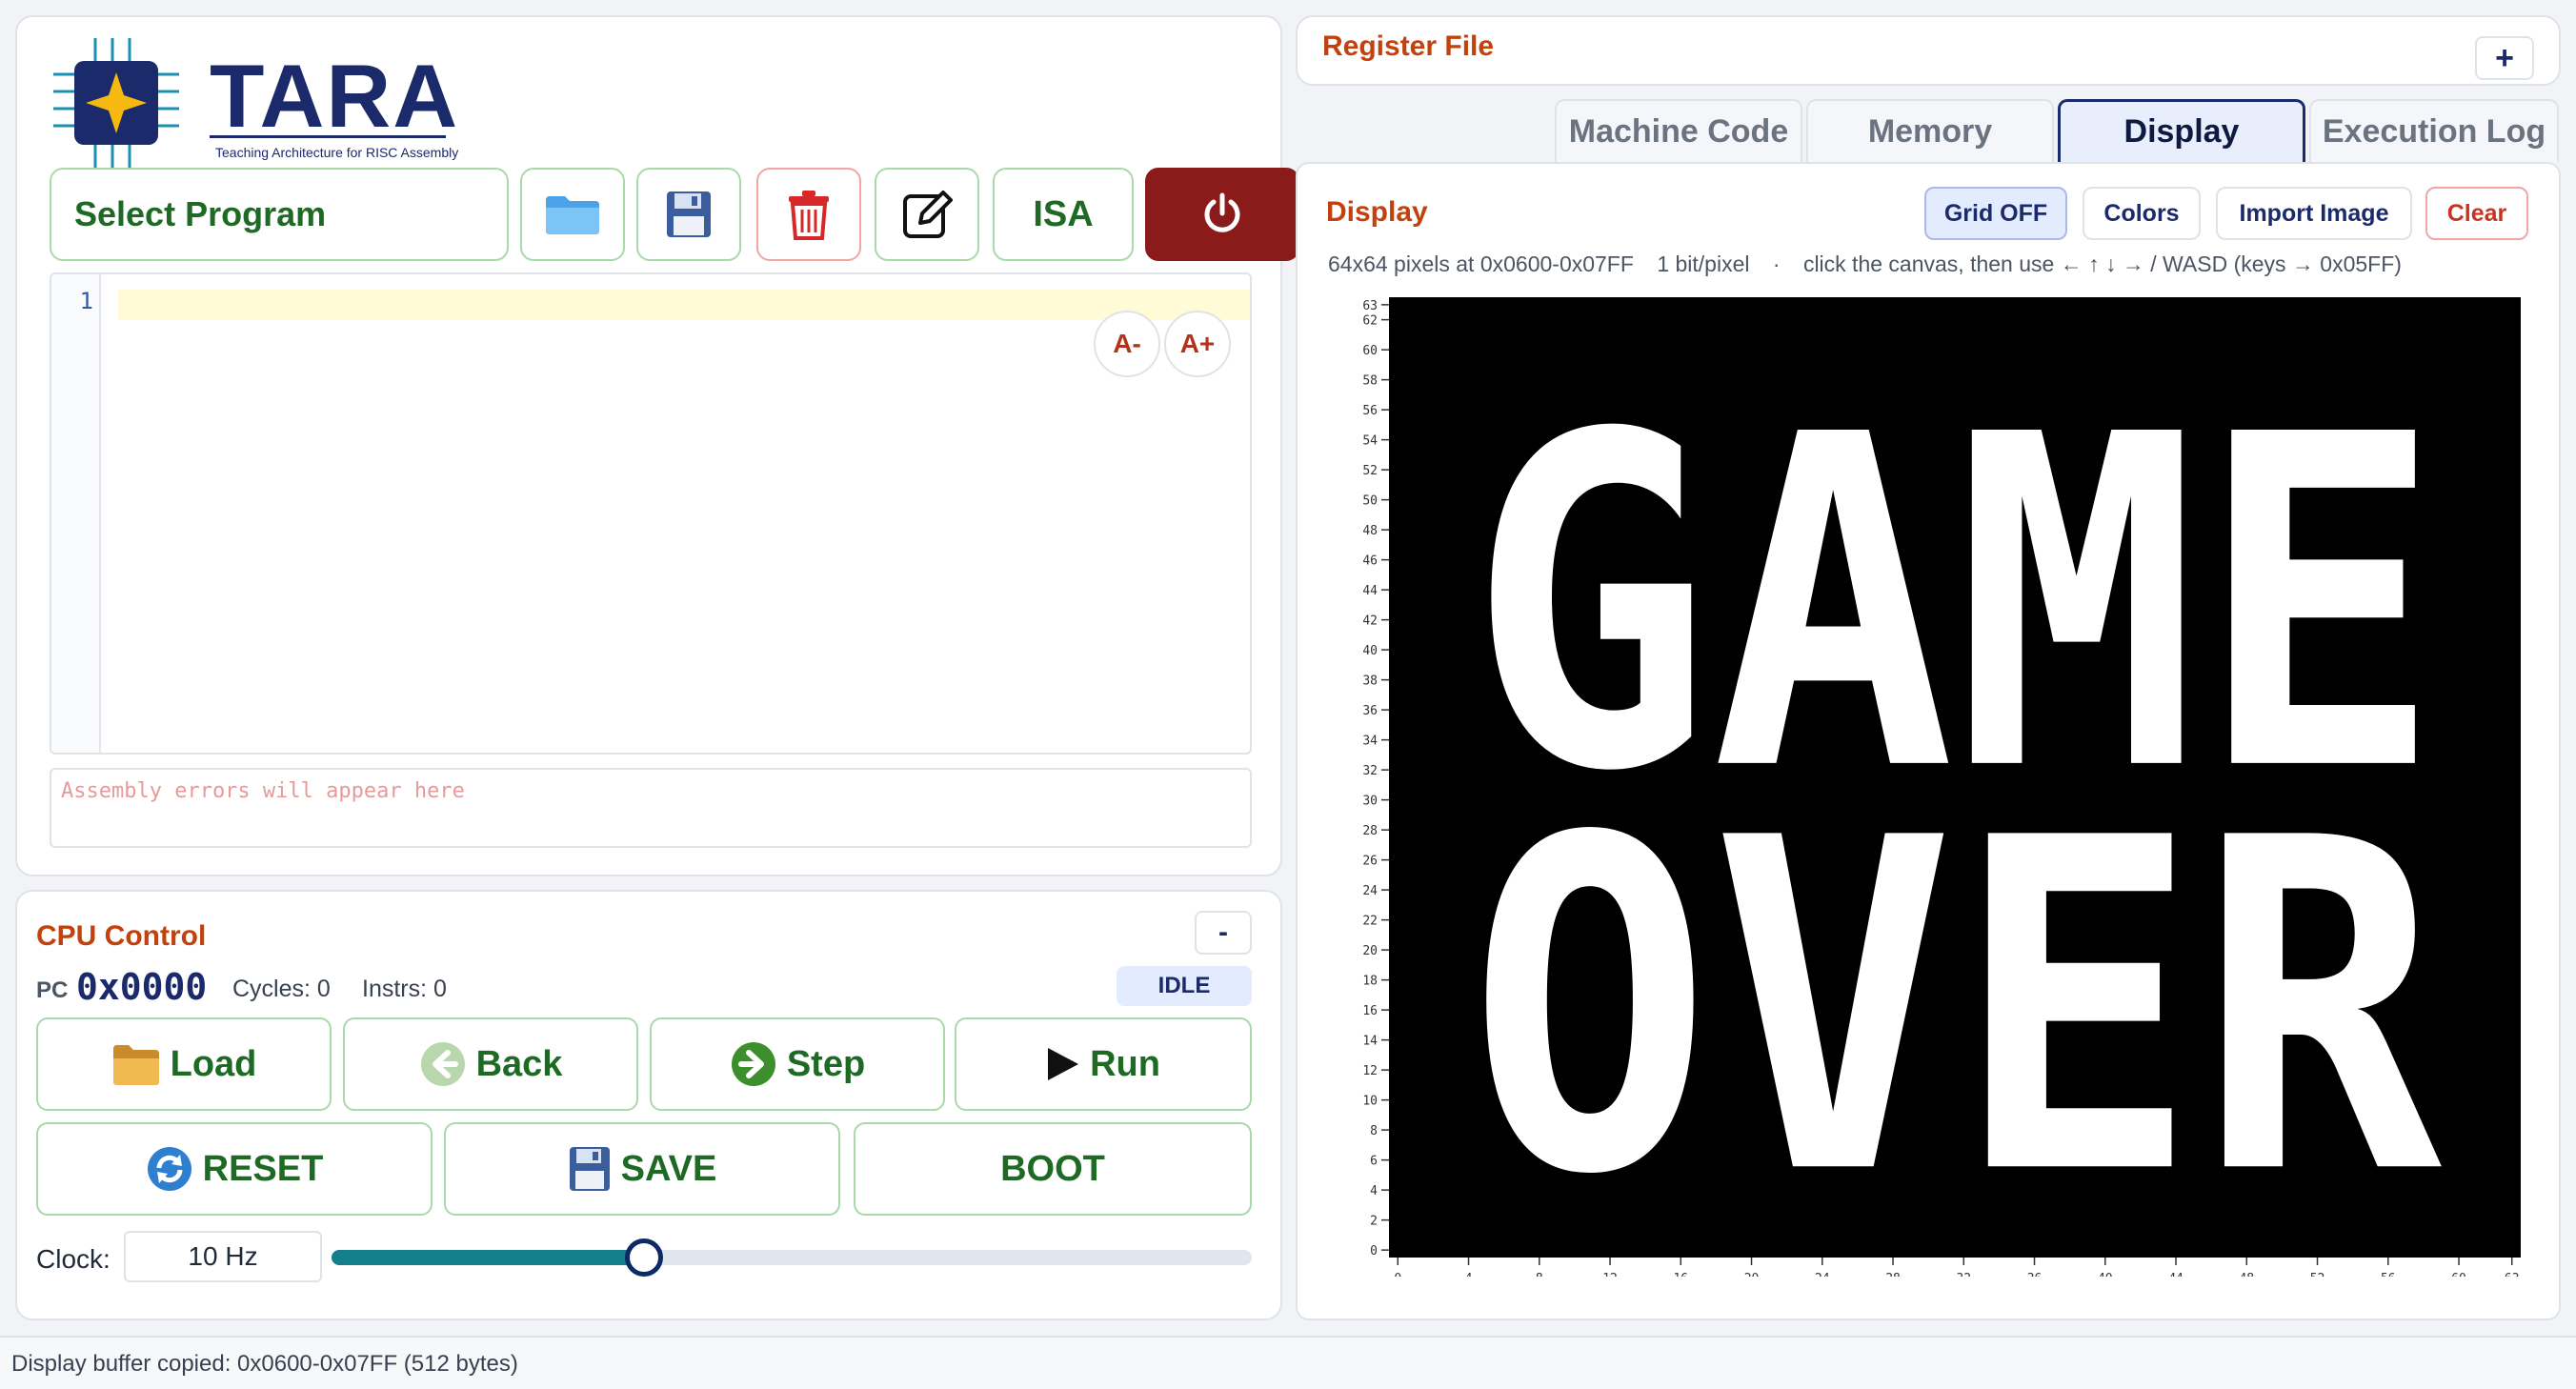  Describe the element at coordinates (1370, 831) in the screenshot. I see `y-tick-label: 28` at that location.